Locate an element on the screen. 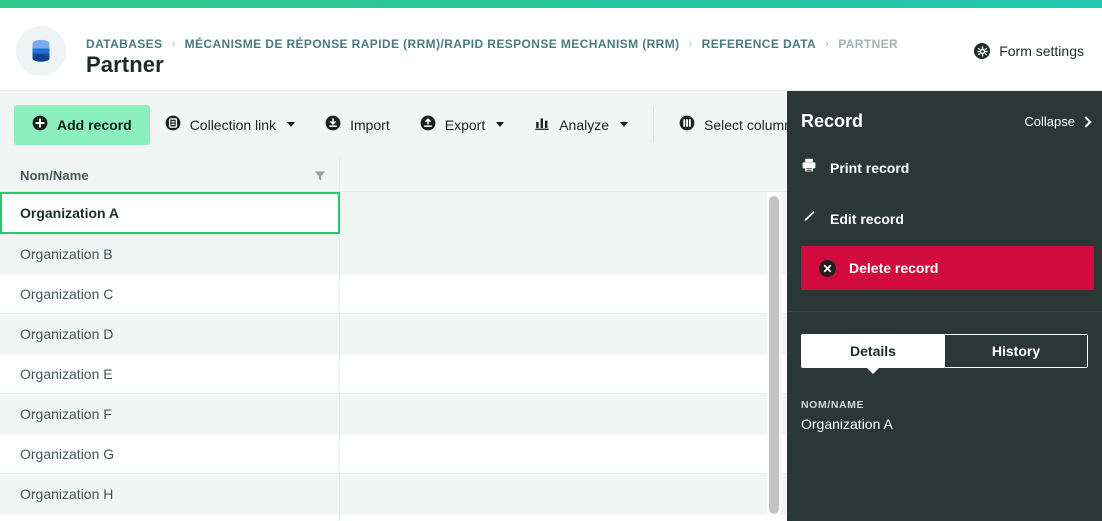 The image size is (1102, 521). columns-icon is located at coordinates (687, 124).